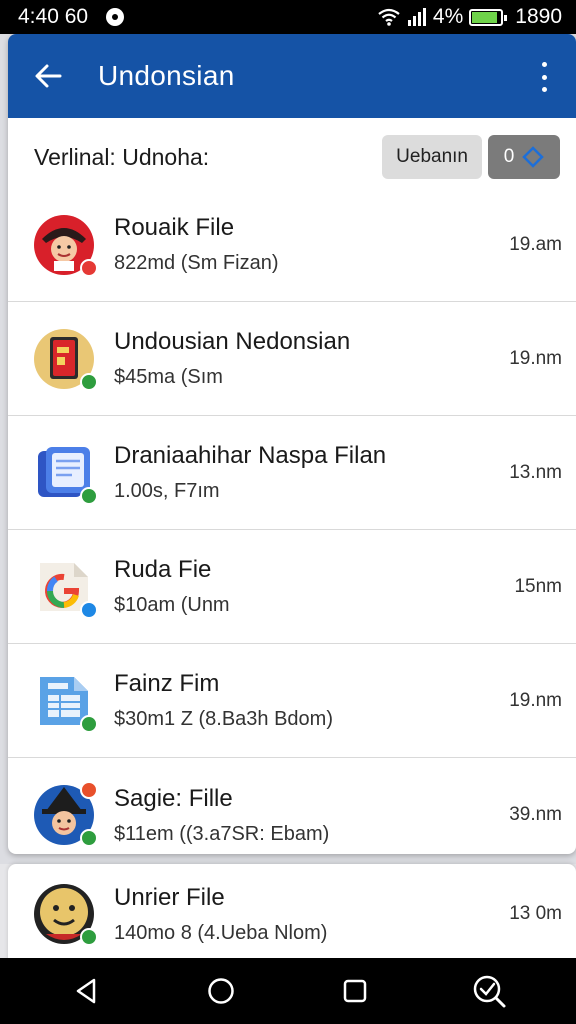 Image resolution: width=576 pixels, height=1024 pixels. I want to click on sort-select: 0, so click(524, 157).